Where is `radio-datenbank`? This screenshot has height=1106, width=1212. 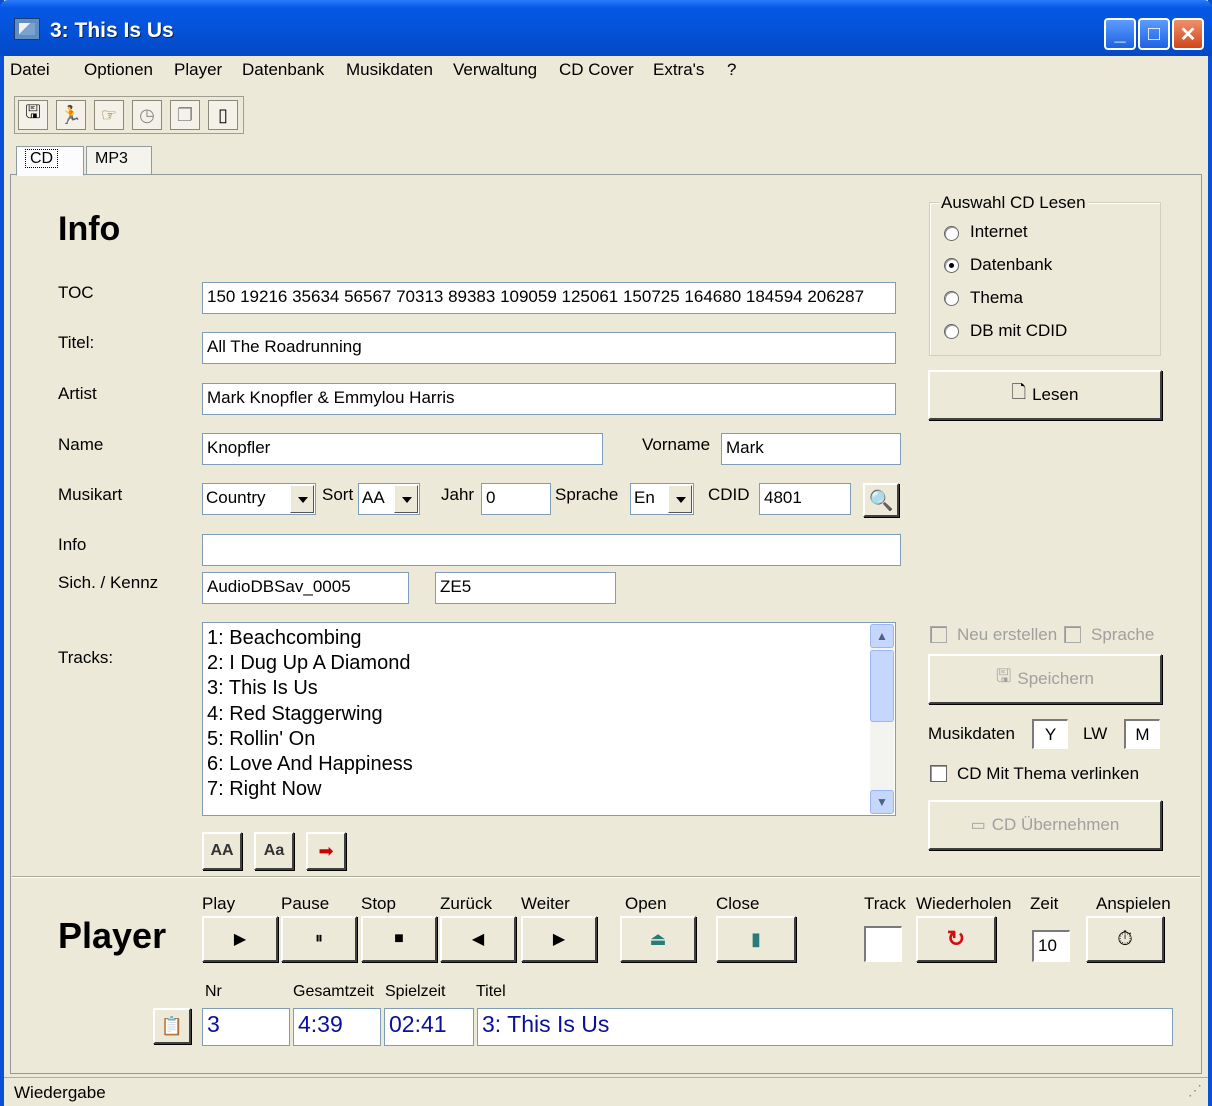
radio-datenbank is located at coordinates (951, 265).